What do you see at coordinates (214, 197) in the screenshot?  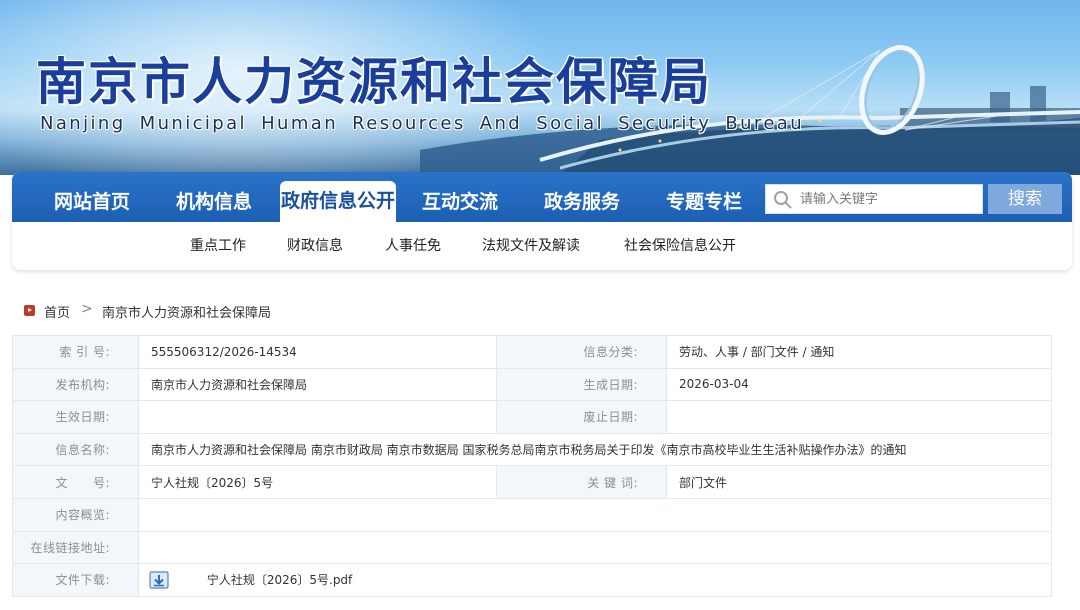 I see `nav-item-organization: 机构信息` at bounding box center [214, 197].